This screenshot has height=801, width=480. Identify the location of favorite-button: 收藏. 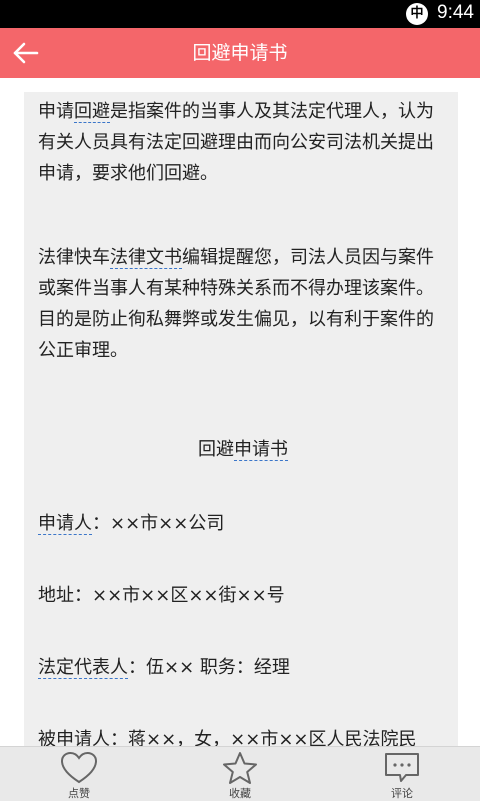
(240, 774).